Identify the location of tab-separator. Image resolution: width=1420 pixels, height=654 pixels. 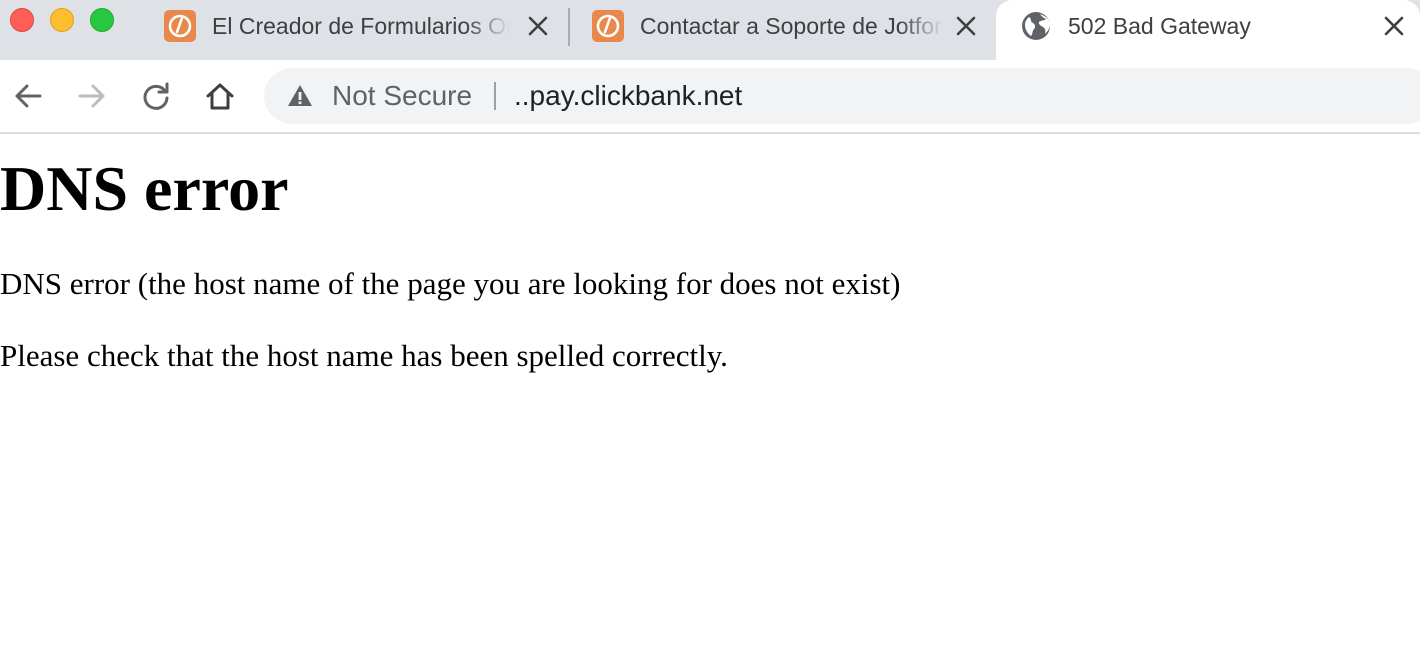
(569, 27).